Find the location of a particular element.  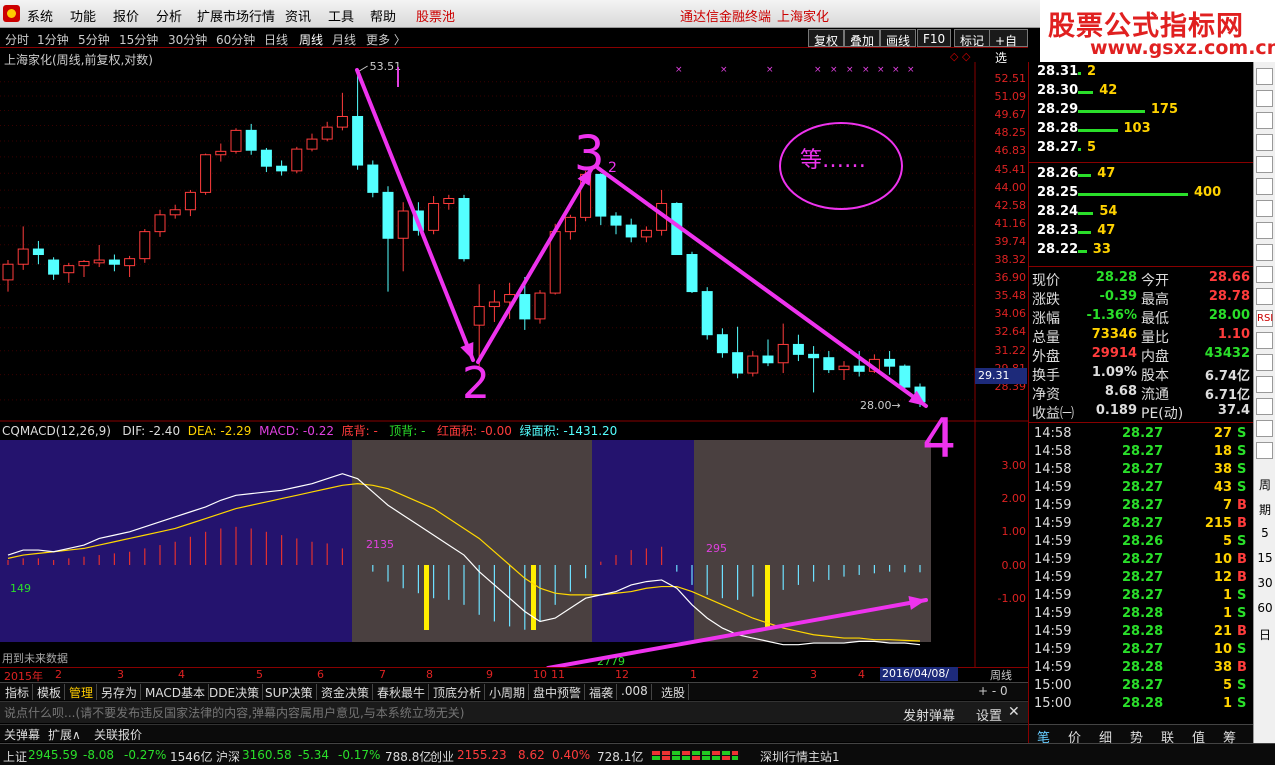

quote-panel-tab: 细 is located at coordinates (1105, 736).